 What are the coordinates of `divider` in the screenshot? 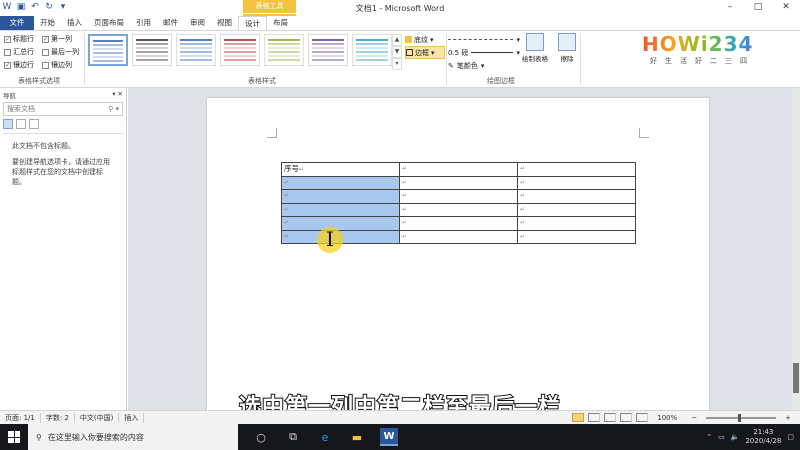 It's located at (84, 59).